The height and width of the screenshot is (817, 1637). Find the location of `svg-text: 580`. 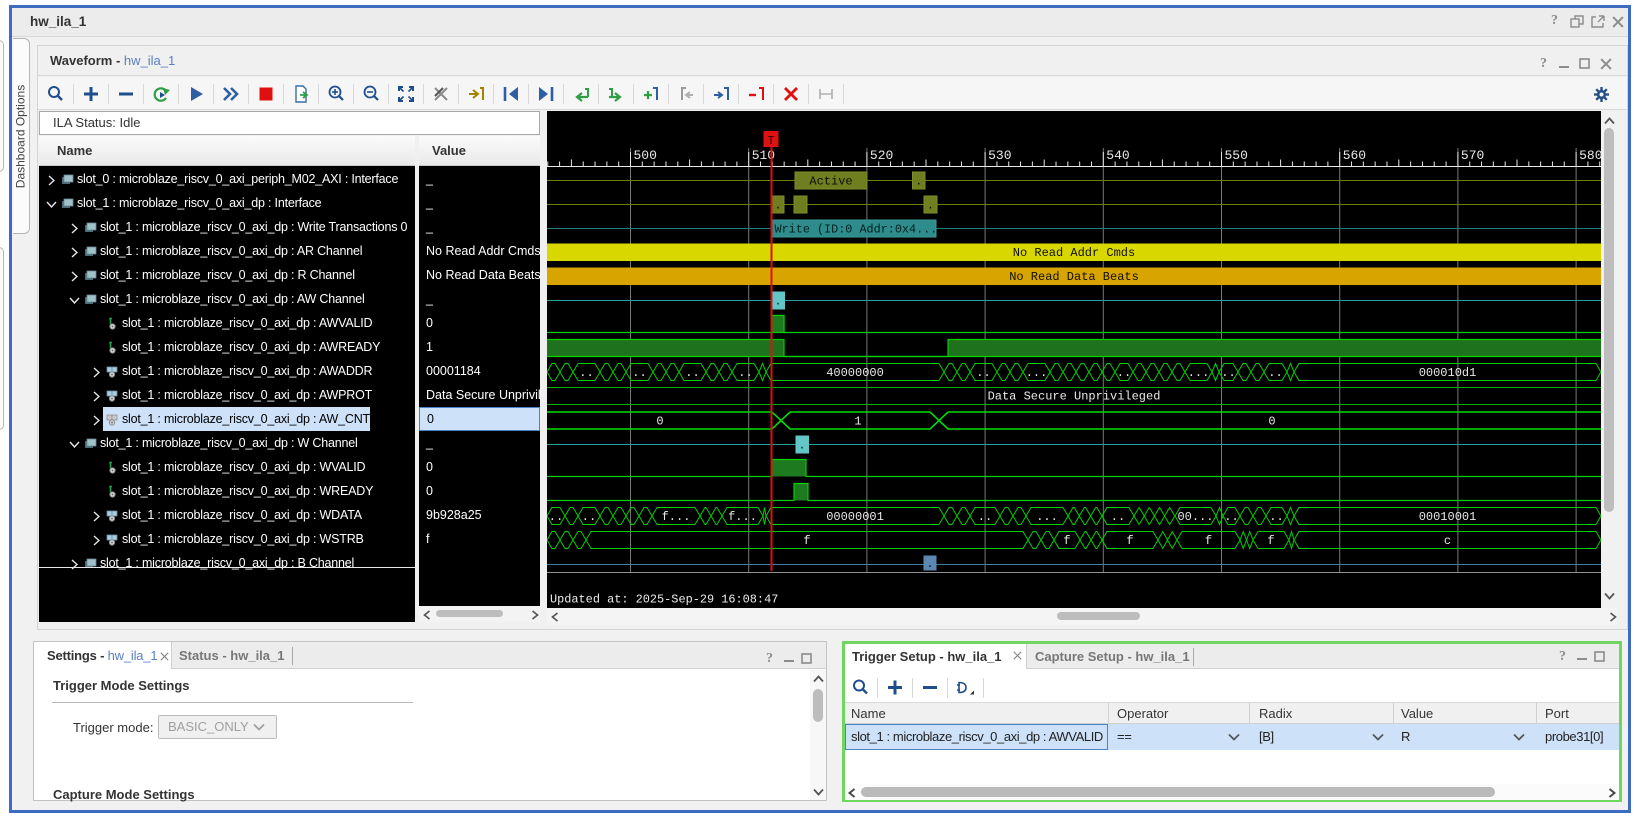

svg-text: 580 is located at coordinates (1590, 155).